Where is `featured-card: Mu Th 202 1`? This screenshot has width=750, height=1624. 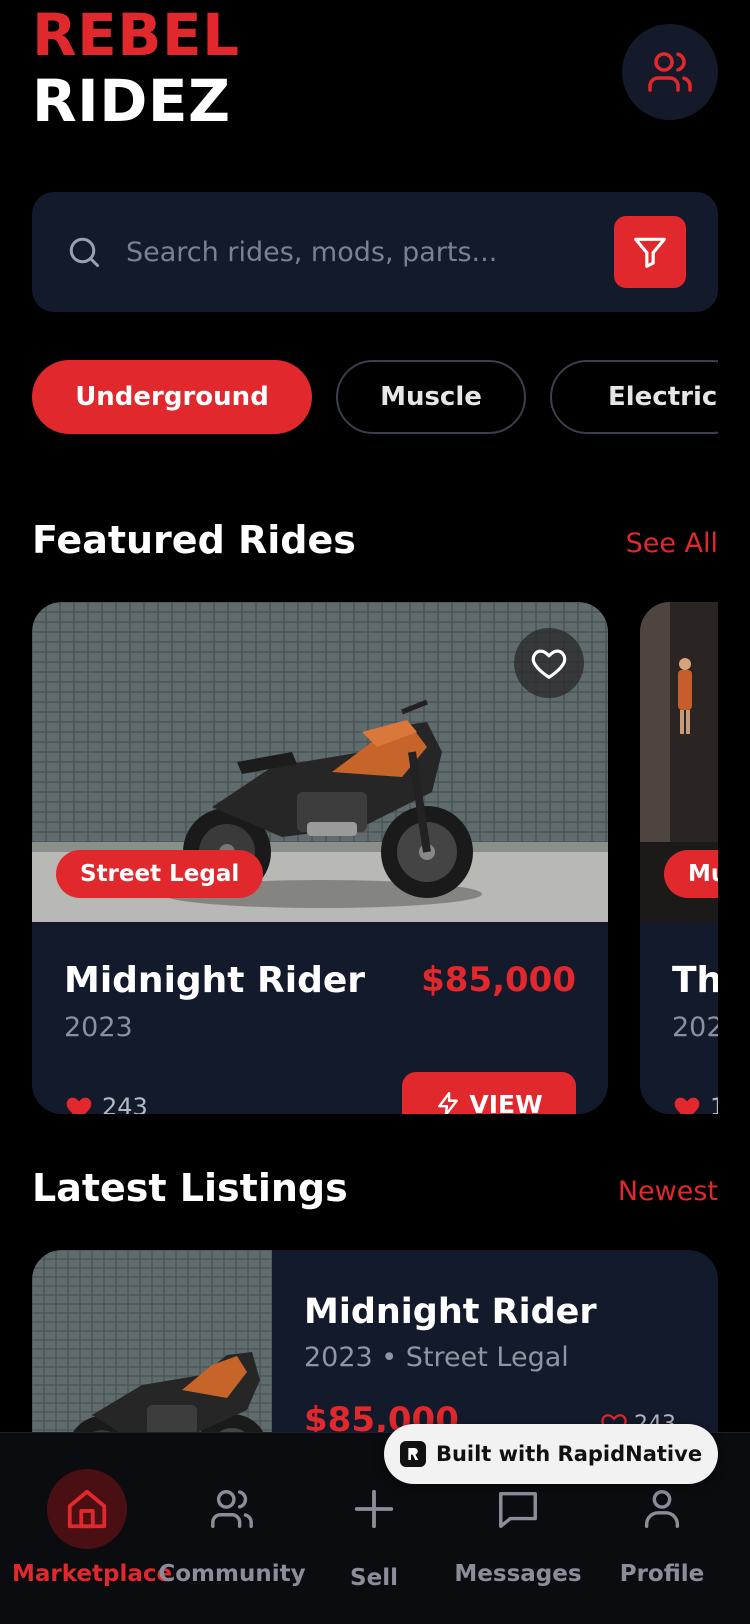 featured-card: Mu Th 202 1 is located at coordinates (679, 858).